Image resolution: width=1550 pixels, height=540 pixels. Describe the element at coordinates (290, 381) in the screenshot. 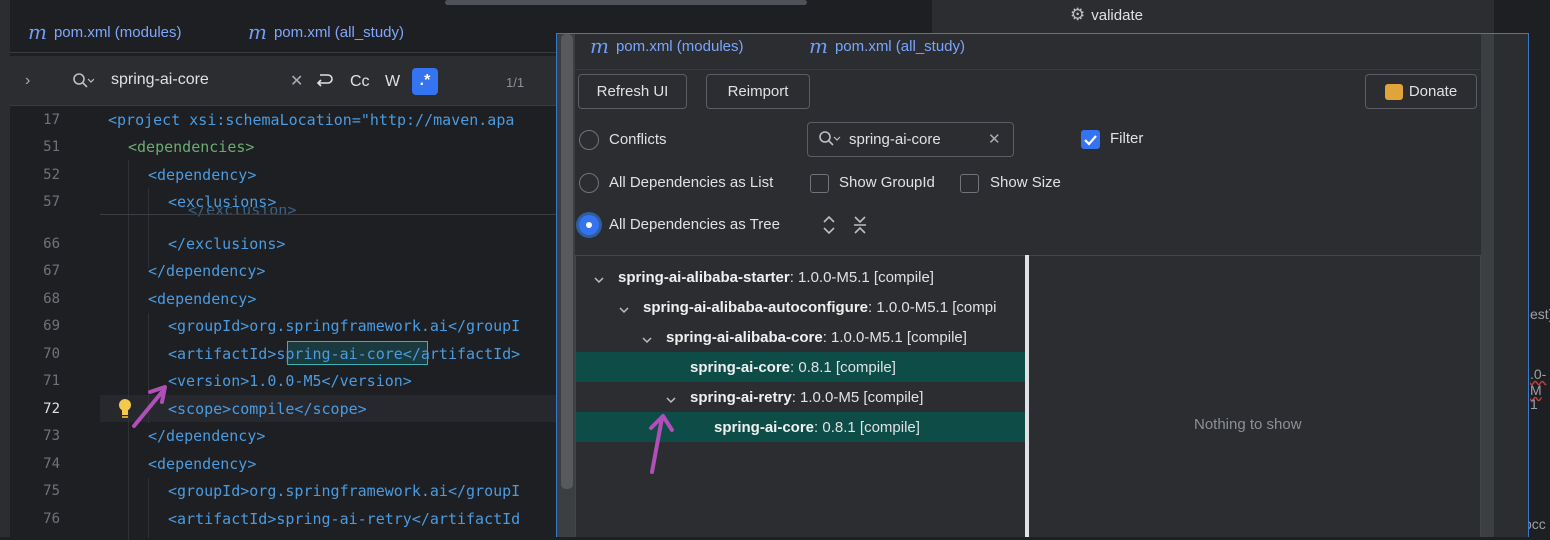

I see `code-line: <version>1.0.0-M5</version>` at that location.